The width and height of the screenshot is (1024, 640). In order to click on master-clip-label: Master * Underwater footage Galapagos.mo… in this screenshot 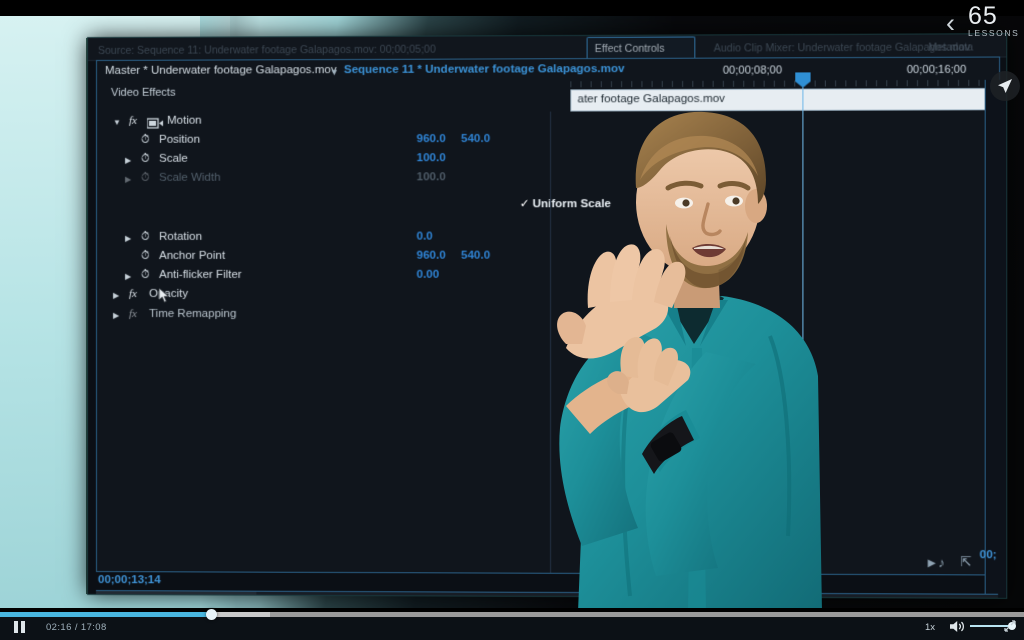, I will do `click(221, 70)`.